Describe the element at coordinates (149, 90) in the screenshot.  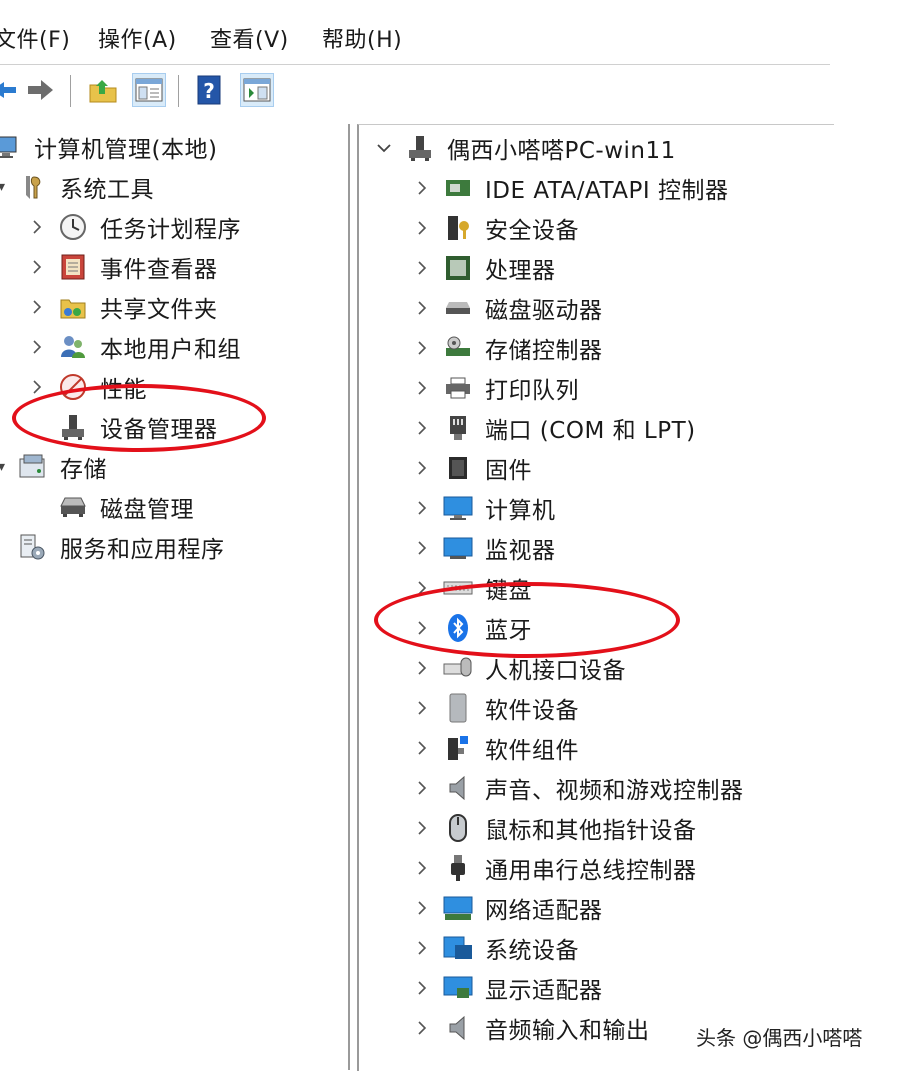
I see `show-hide-tree-button` at that location.